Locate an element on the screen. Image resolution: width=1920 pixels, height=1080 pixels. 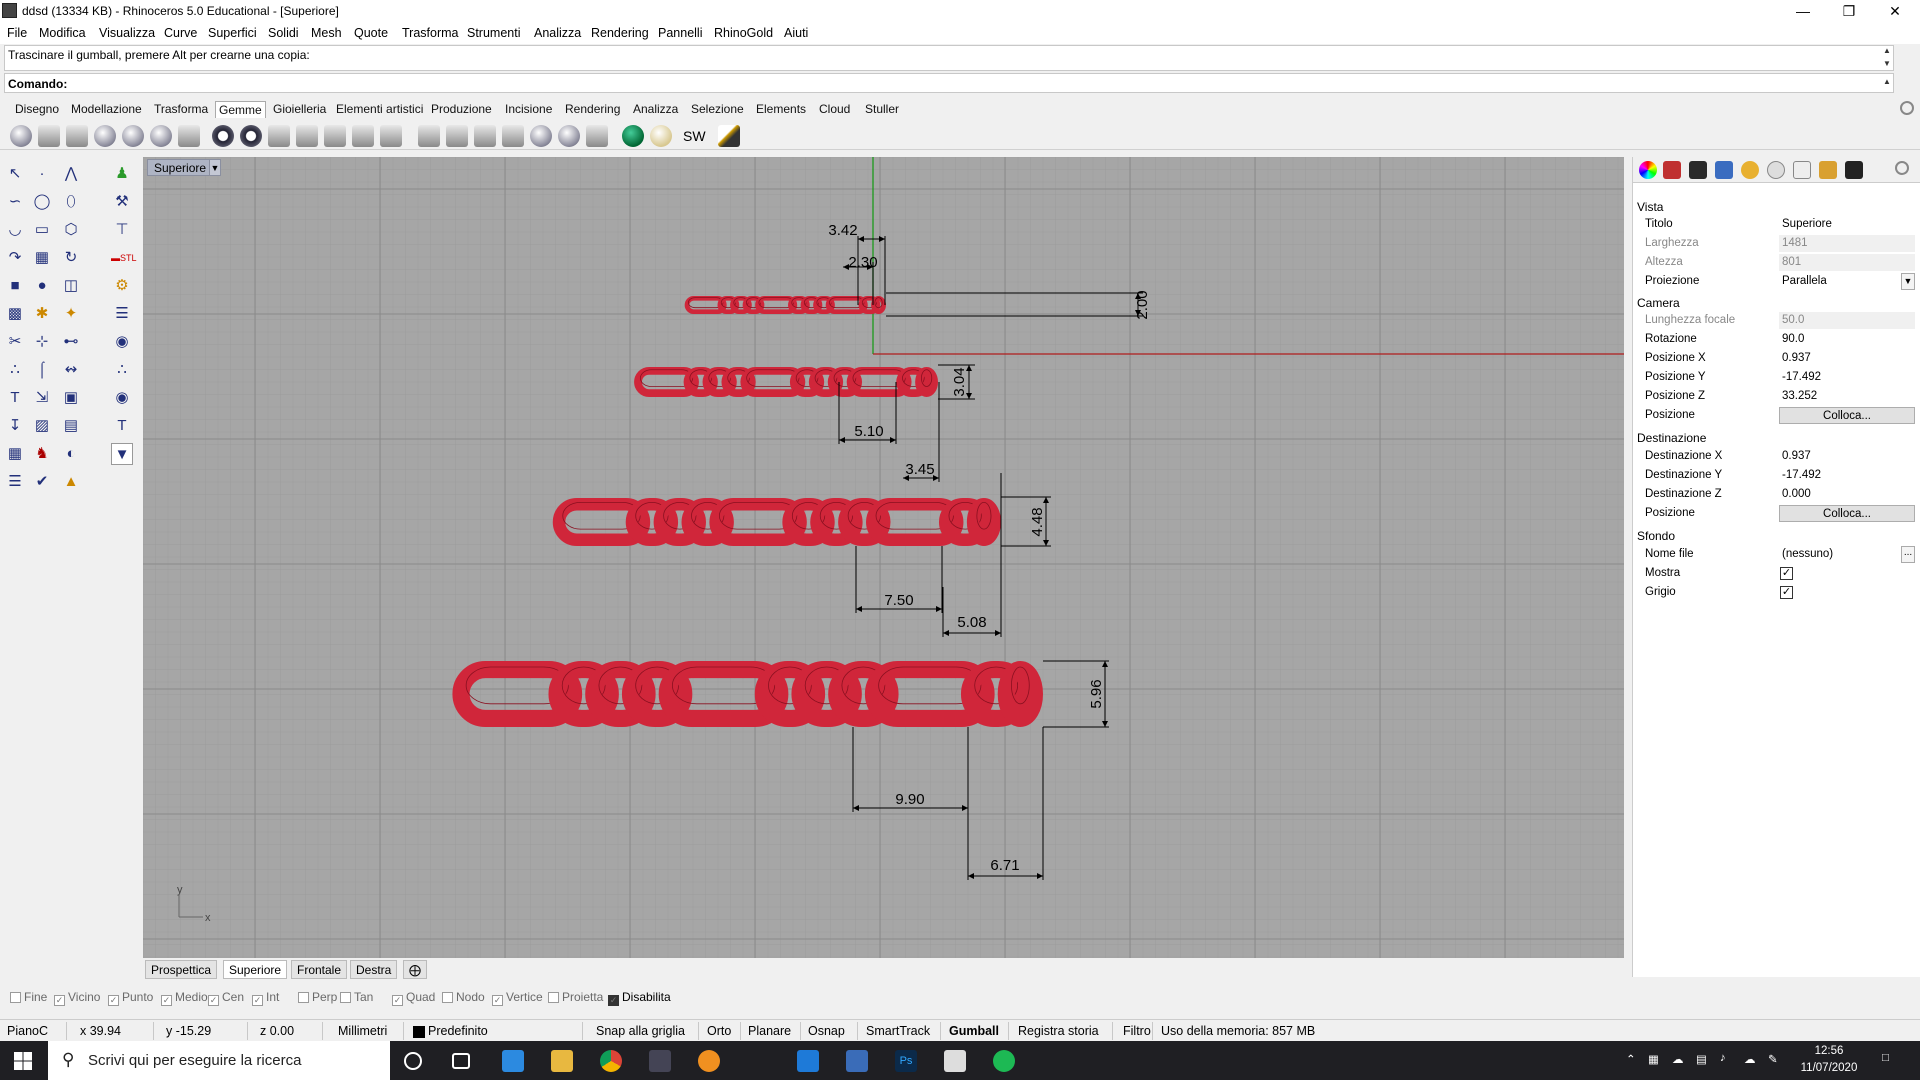
gem-pattern-icon is located at coordinates (429, 136).